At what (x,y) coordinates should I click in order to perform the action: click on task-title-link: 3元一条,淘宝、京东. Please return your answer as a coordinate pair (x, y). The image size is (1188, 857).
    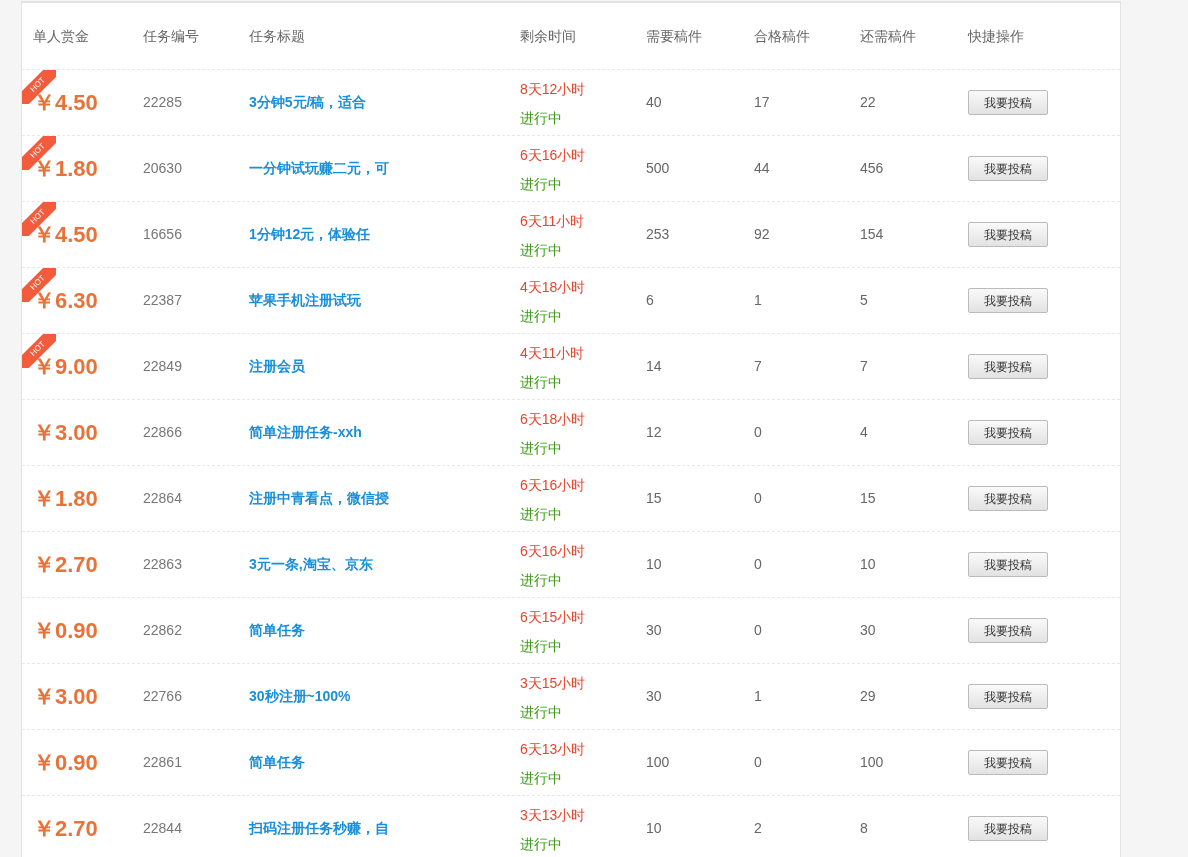
    Looking at the image, I should click on (311, 564).